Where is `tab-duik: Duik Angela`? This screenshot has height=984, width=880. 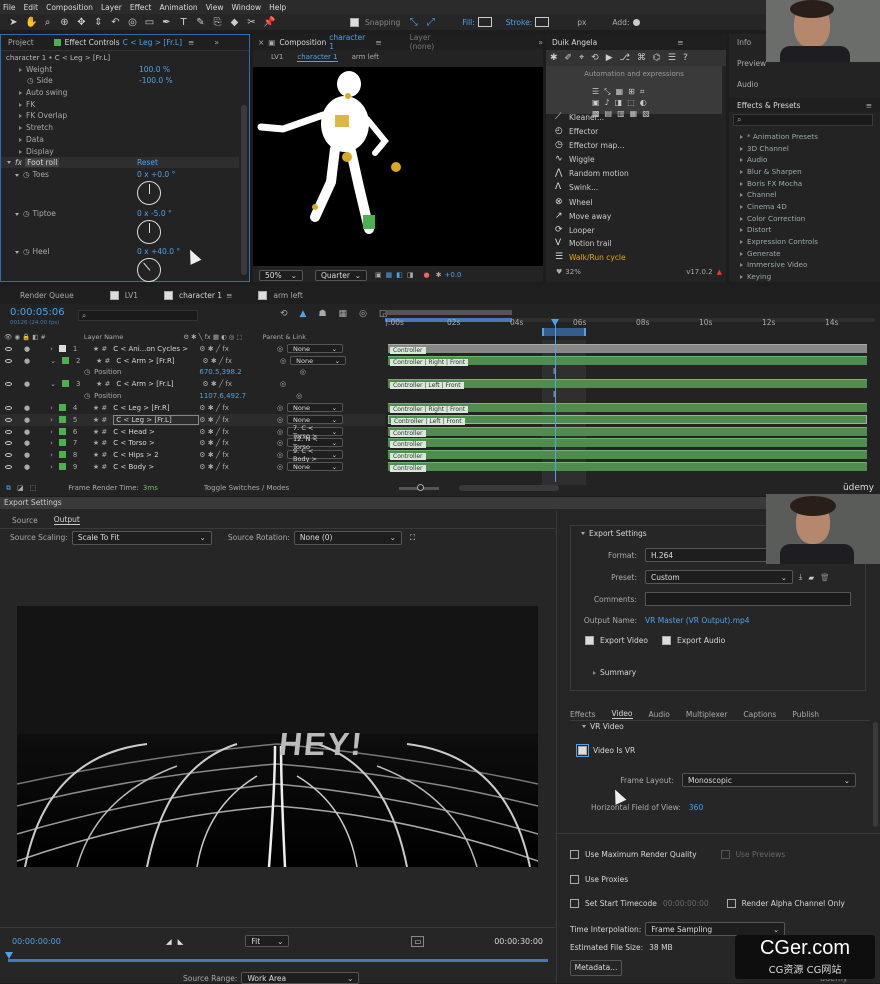
tab-duik: Duik Angela is located at coordinates (574, 42).